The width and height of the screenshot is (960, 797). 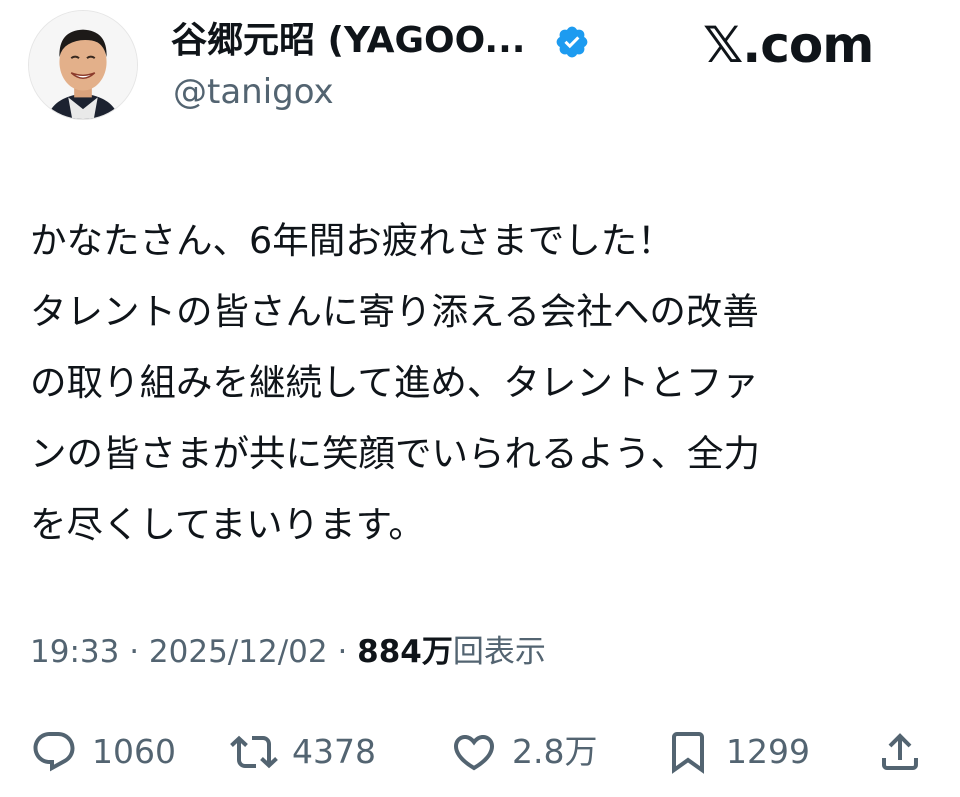 I want to click on repost-icon, so click(x=254, y=752).